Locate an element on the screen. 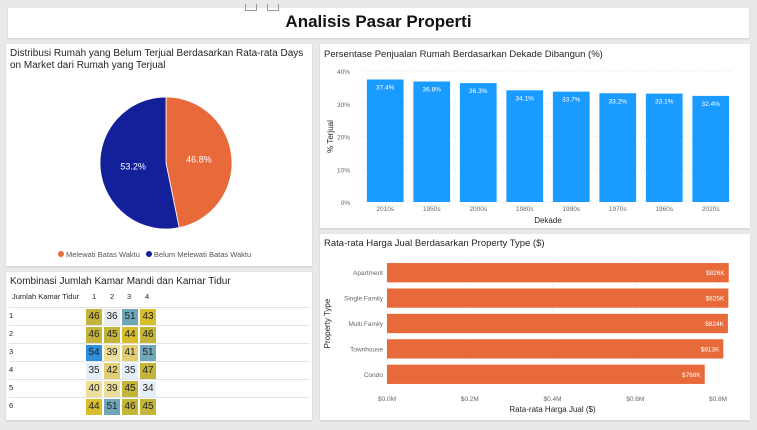 This screenshot has width=757, height=430. matrix-cell: 47 is located at coordinates (148, 371).